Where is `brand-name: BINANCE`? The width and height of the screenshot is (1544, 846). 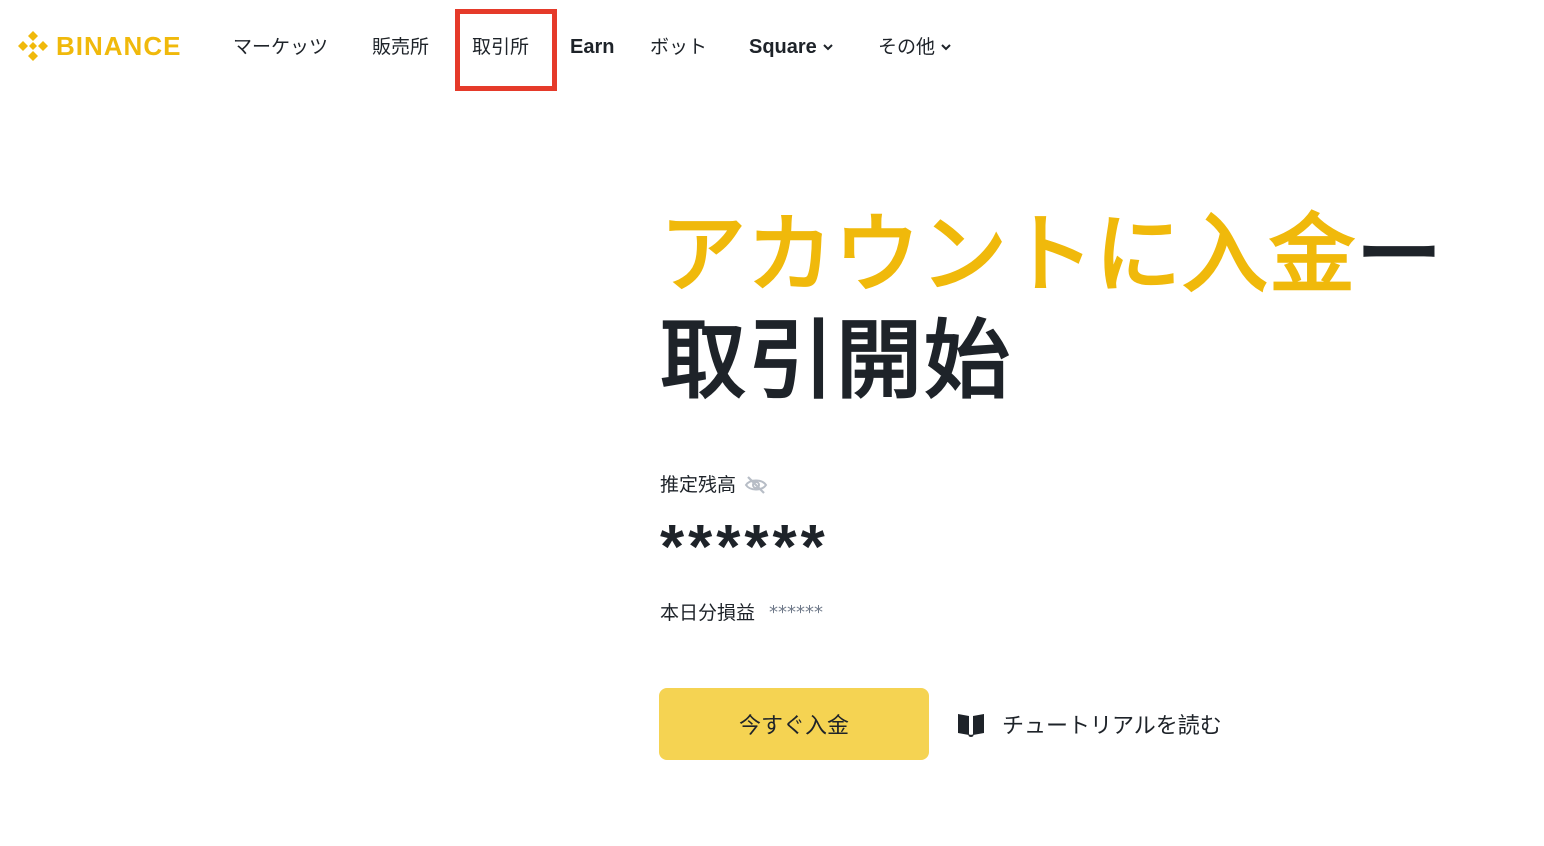
brand-name: BINANCE is located at coordinates (119, 45).